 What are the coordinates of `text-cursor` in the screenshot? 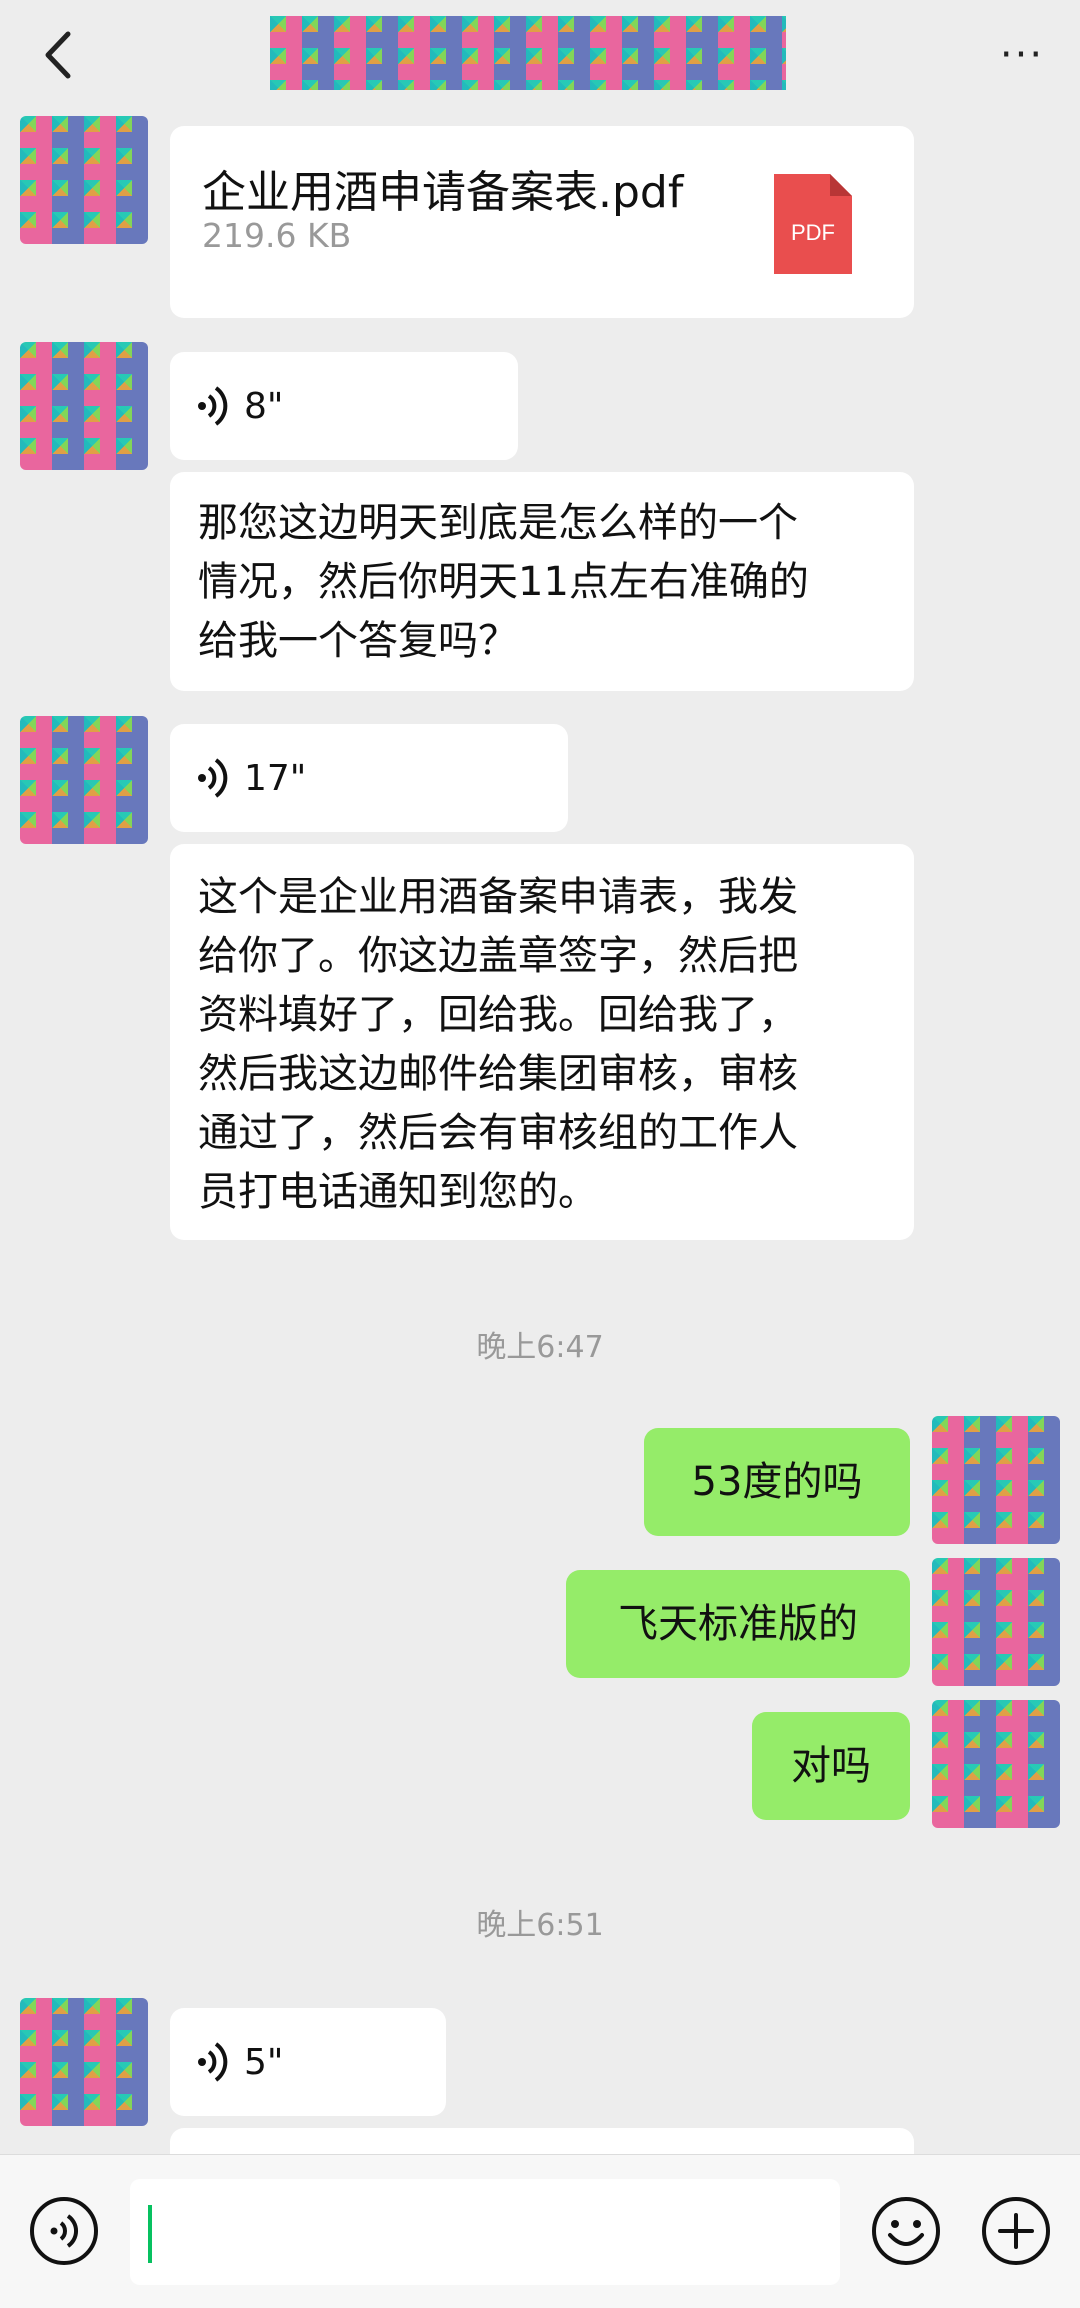 It's located at (150, 2234).